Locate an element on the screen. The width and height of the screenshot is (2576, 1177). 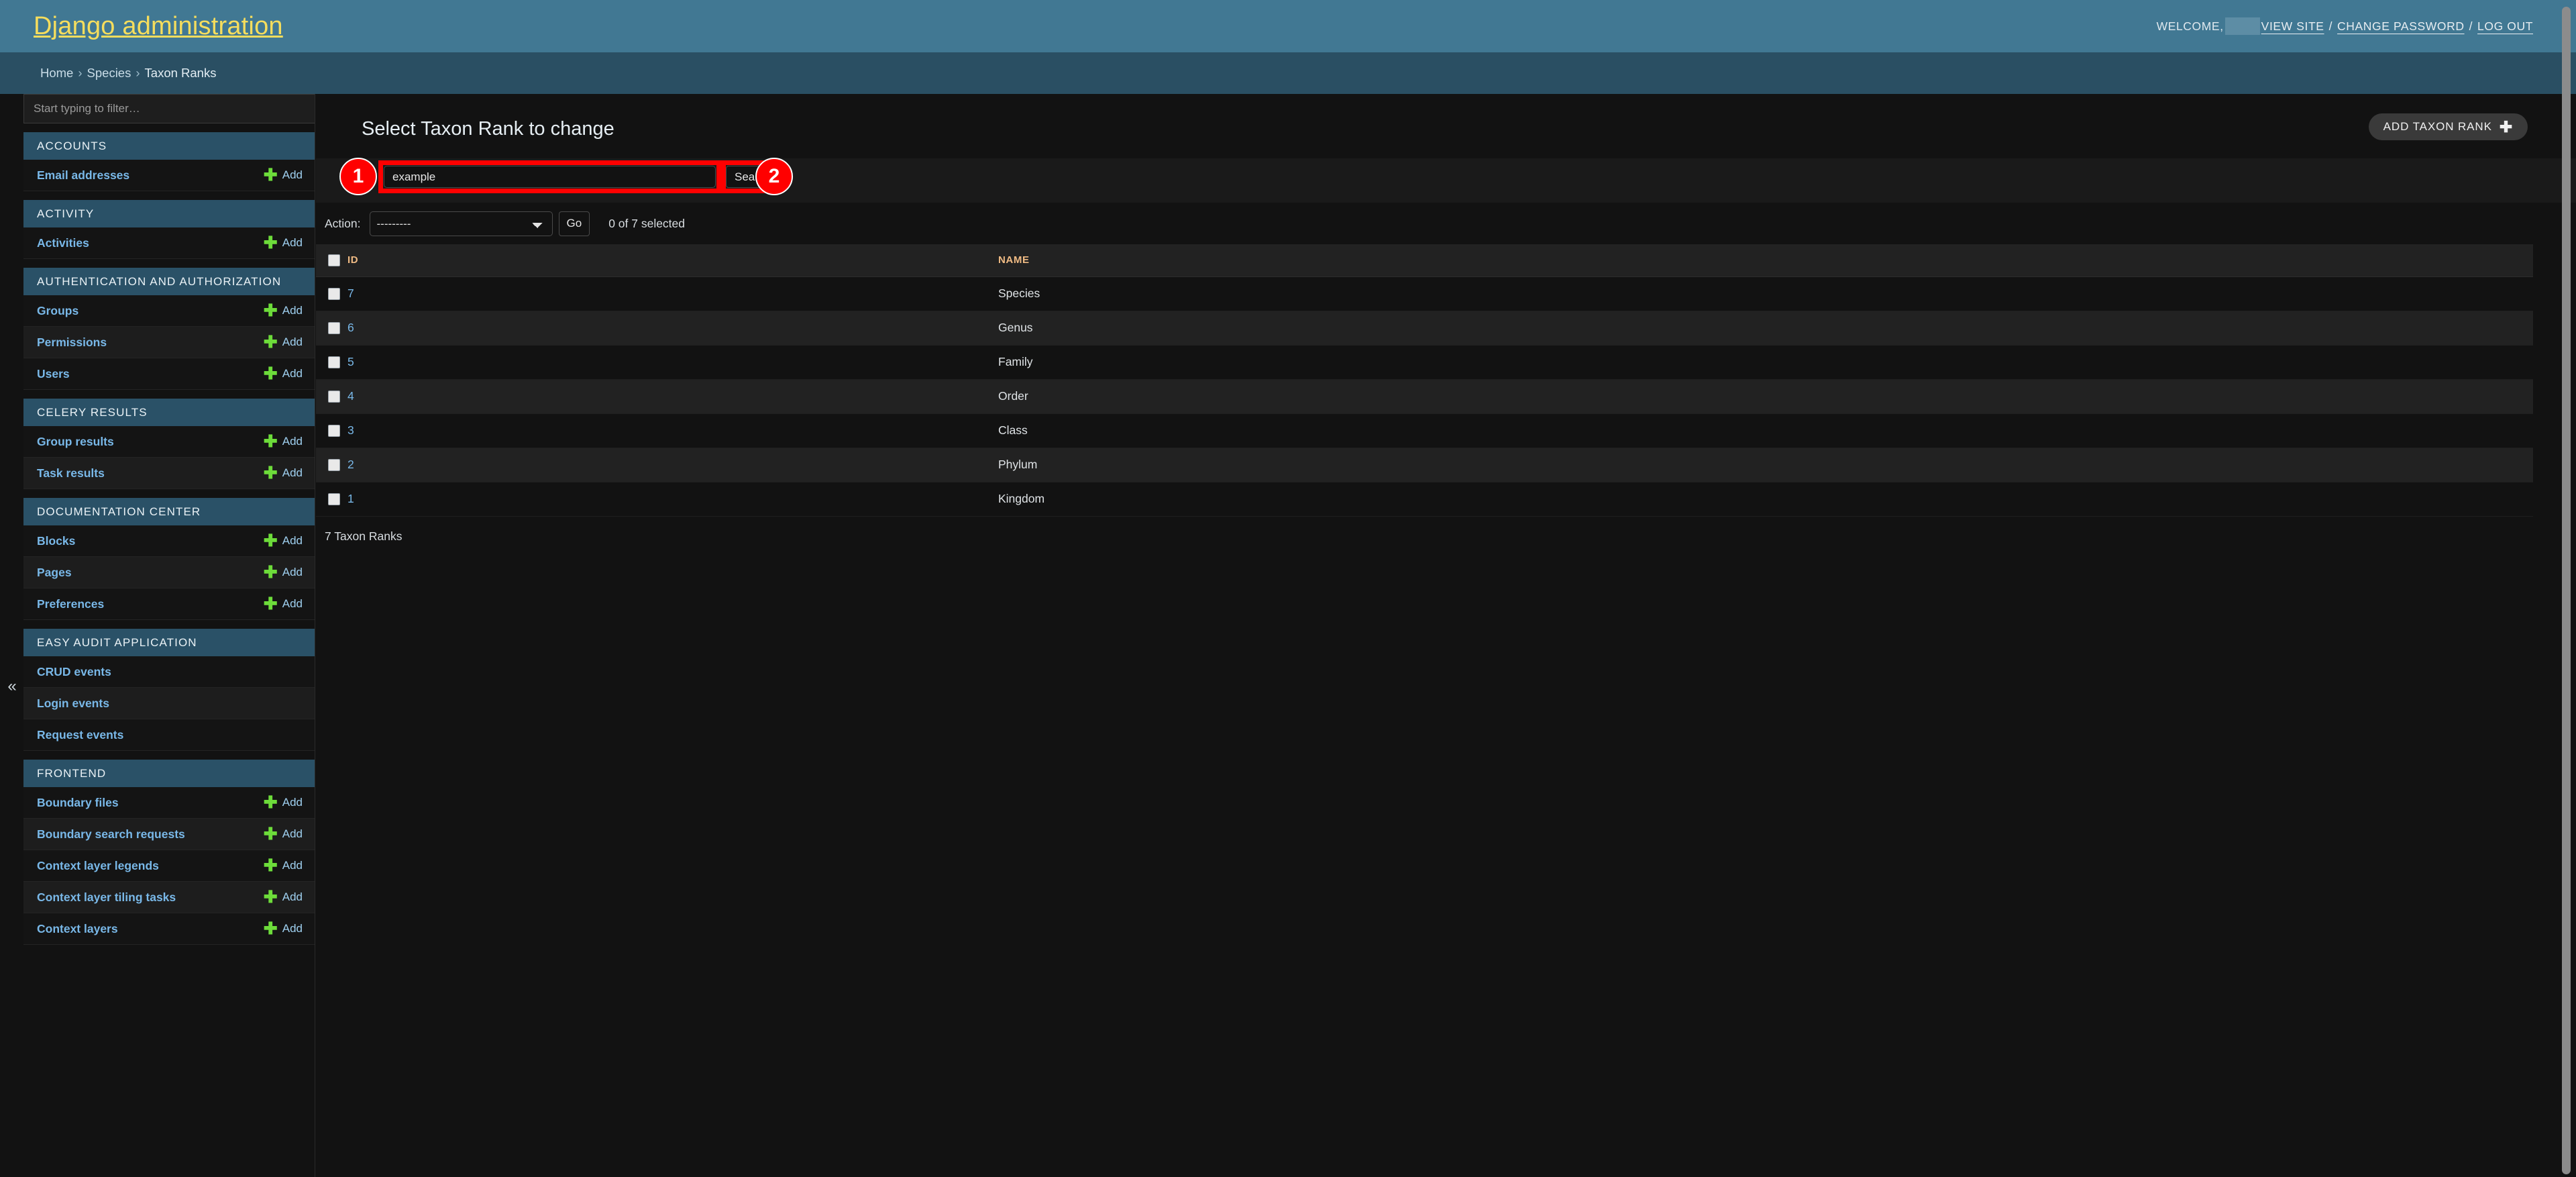
row-id-link: 1 is located at coordinates (350, 498).